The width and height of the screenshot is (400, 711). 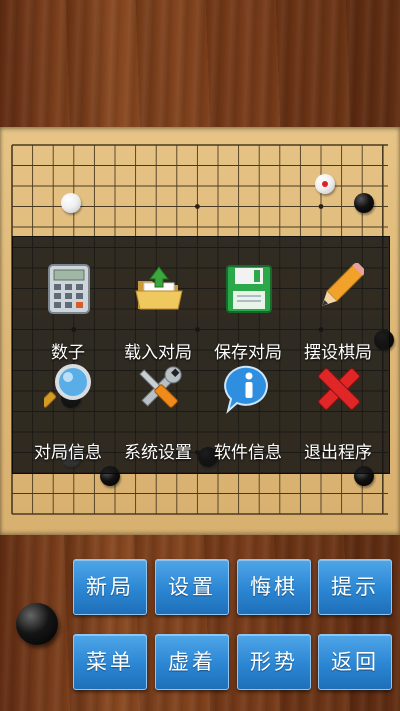 I want to click on menu-label: 载入对局, so click(x=158, y=353).